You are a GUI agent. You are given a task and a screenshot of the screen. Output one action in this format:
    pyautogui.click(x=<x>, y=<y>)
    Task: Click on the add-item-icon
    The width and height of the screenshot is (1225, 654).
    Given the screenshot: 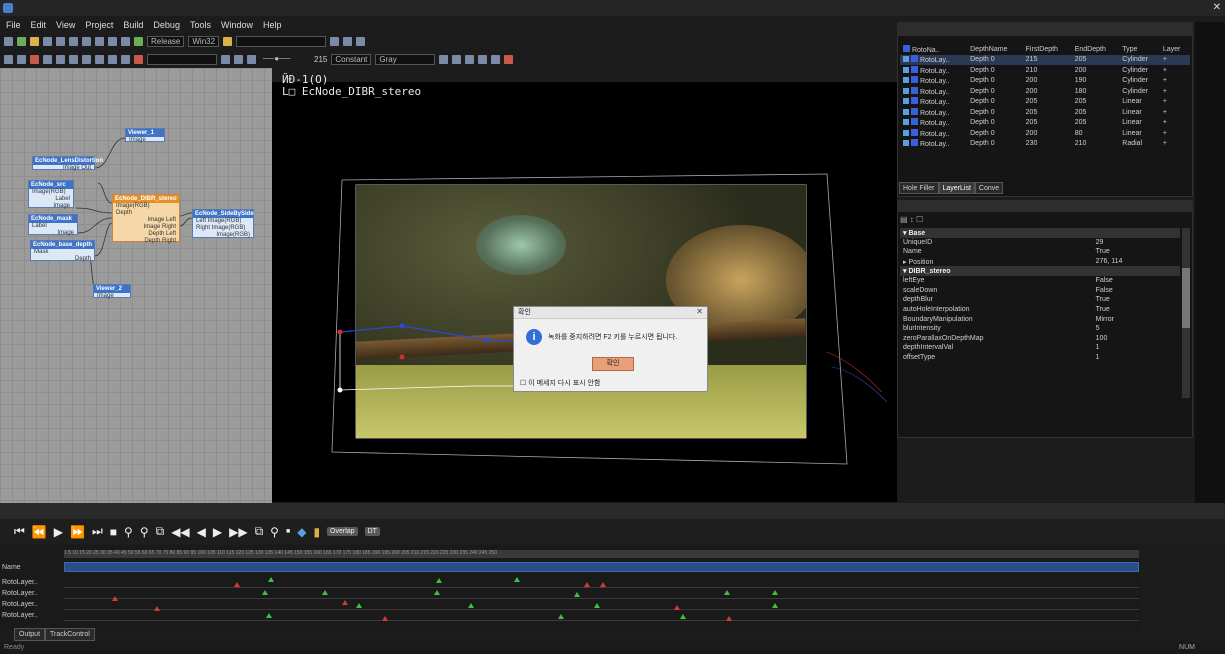 What is the action you would take?
    pyautogui.click(x=21, y=41)
    